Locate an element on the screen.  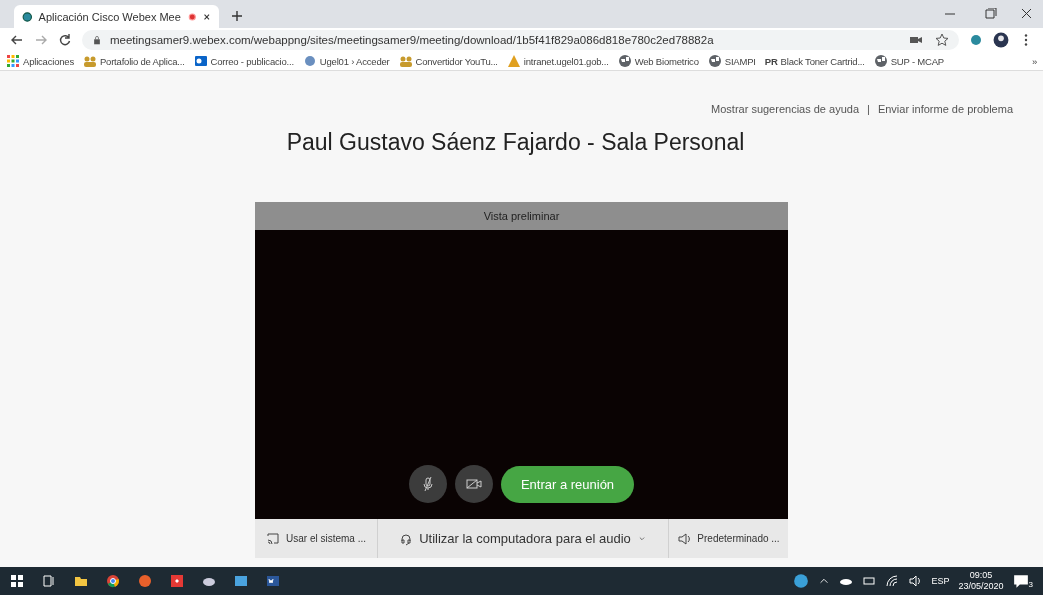
more-bookmarks: » is located at coordinates (1034, 61).